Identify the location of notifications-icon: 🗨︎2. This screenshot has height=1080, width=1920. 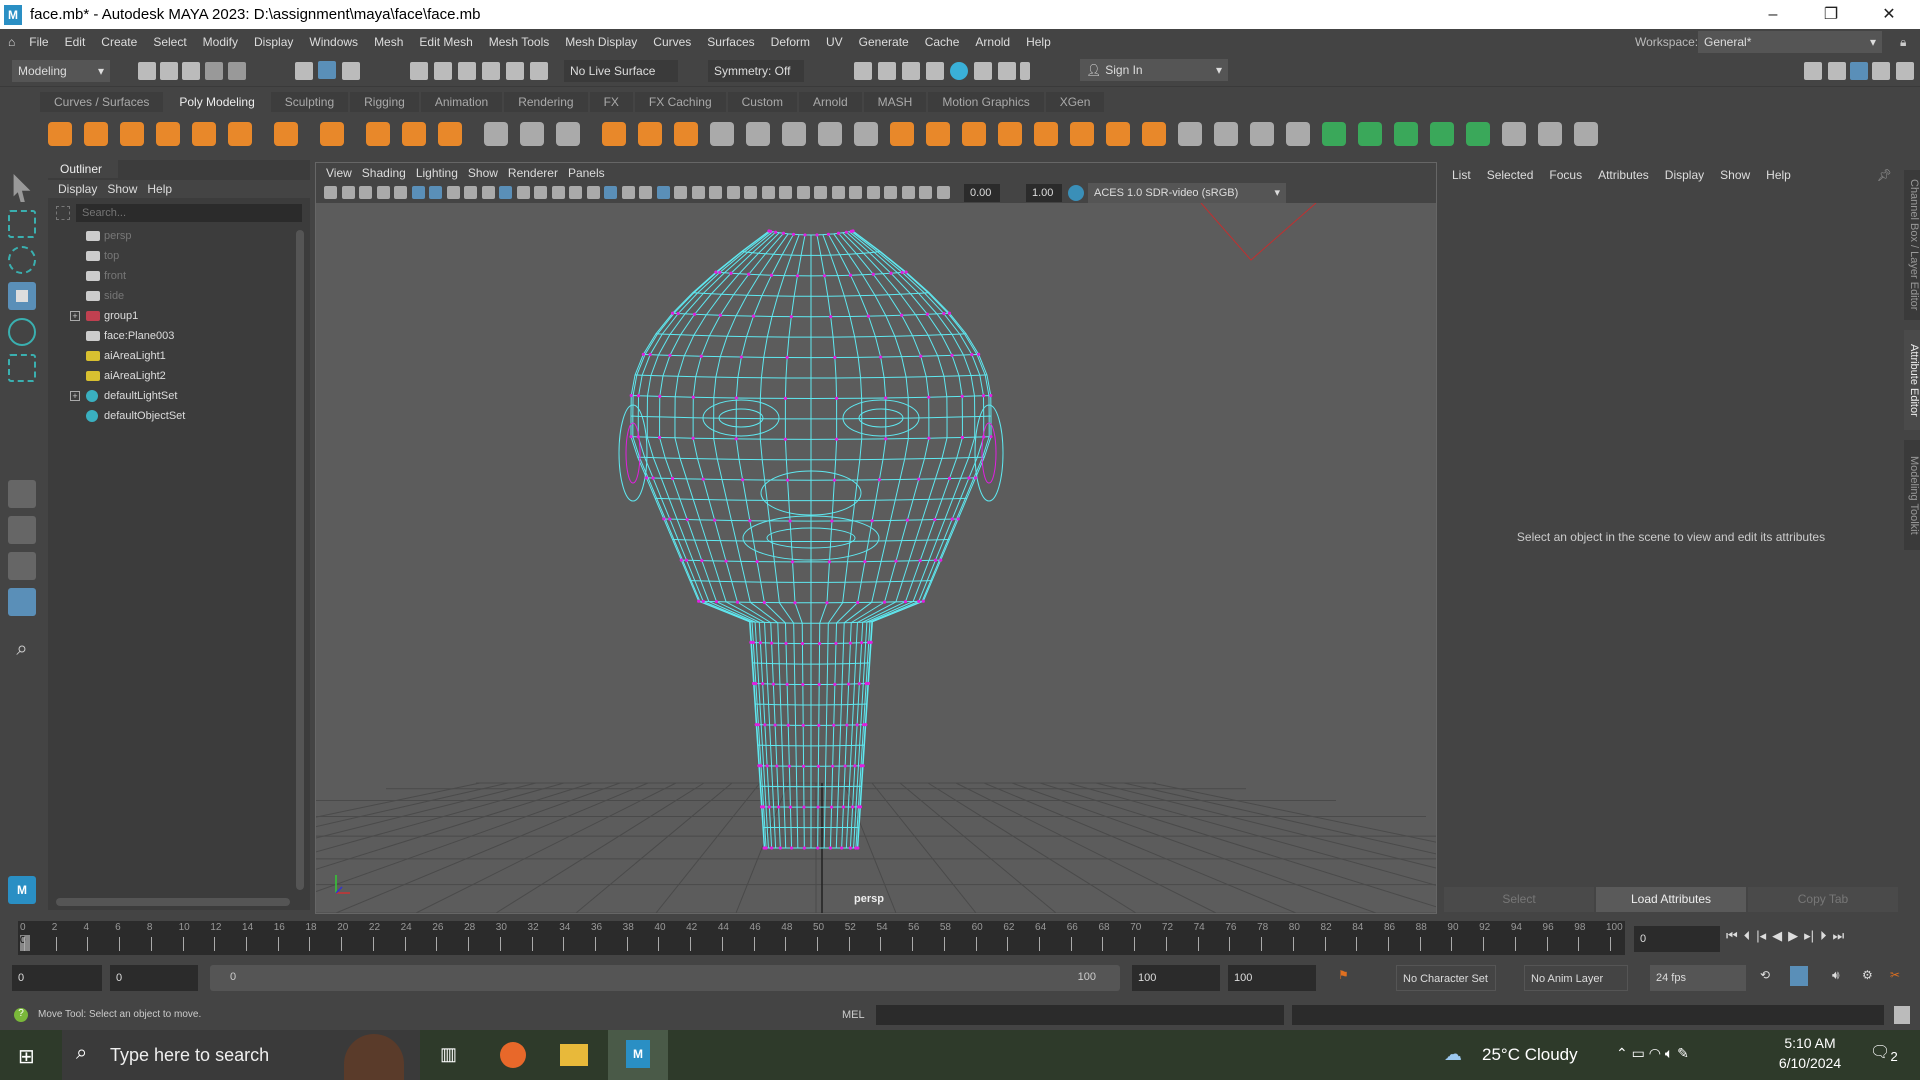
(1884, 1053).